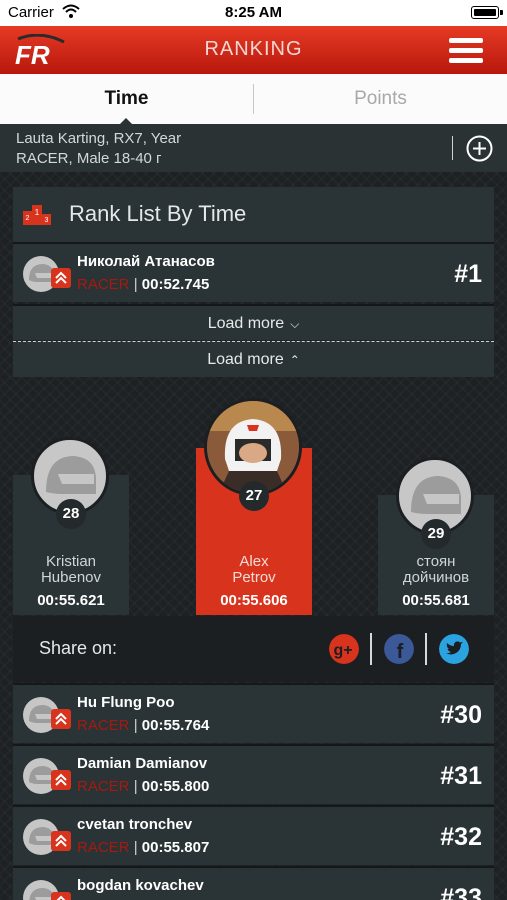 The width and height of the screenshot is (507, 900). Describe the element at coordinates (454, 649) in the screenshot. I see `twitter-icon` at that location.